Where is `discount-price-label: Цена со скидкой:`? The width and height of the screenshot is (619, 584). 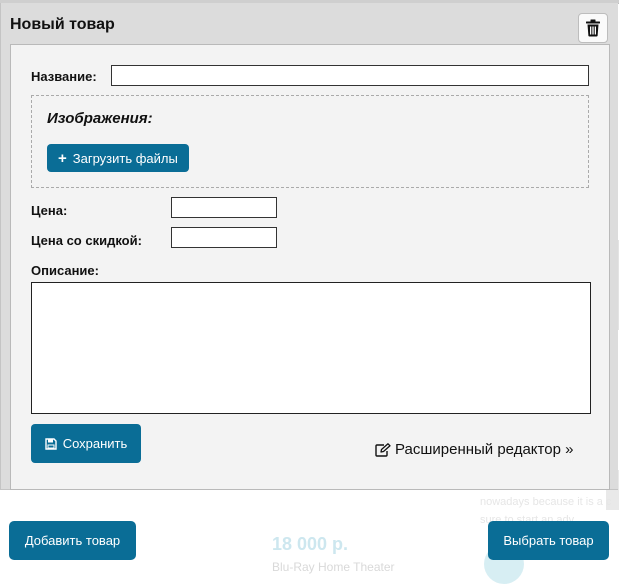 discount-price-label: Цена со скидкой: is located at coordinates (86, 240).